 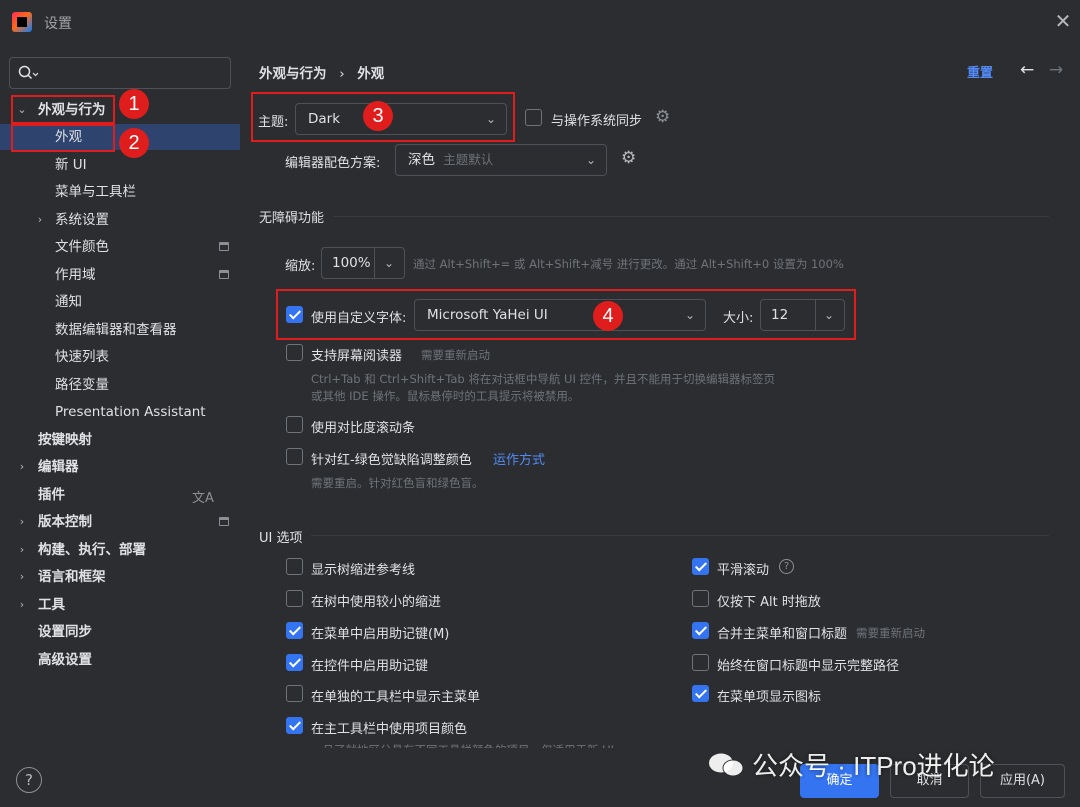 What do you see at coordinates (281, 538) in the screenshot?
I see `ui-options-section-title: UI 选项` at bounding box center [281, 538].